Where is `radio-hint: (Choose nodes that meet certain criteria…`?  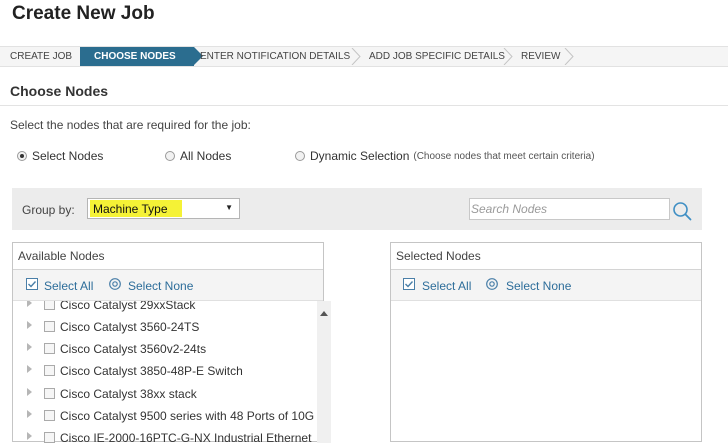
radio-hint: (Choose nodes that meet certain criteria… is located at coordinates (504, 156).